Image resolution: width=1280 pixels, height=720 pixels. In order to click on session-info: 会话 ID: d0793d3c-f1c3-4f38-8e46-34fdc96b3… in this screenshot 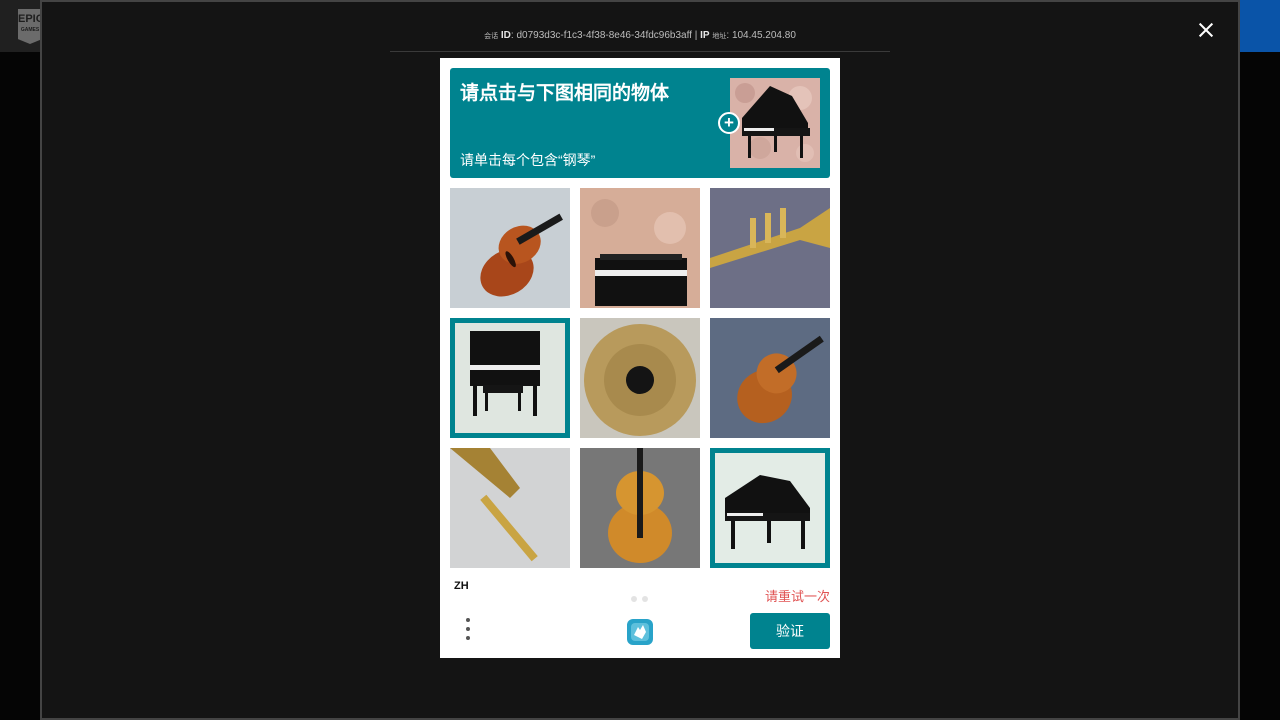, I will do `click(640, 38)`.